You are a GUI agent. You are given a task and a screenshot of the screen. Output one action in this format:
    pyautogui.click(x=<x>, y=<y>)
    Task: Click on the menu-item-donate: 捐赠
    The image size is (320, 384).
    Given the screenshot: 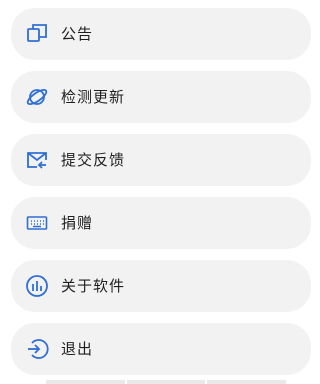 What is the action you would take?
    pyautogui.click(x=161, y=223)
    